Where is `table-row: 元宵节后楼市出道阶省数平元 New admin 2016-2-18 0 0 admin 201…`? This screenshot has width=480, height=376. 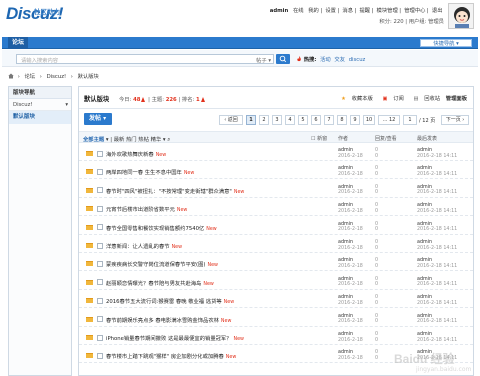
table-row: 元宵节后楼市出道阶省数平元 New admin 2016-2-18 0 0 admin 201… is located at coordinates (276, 209).